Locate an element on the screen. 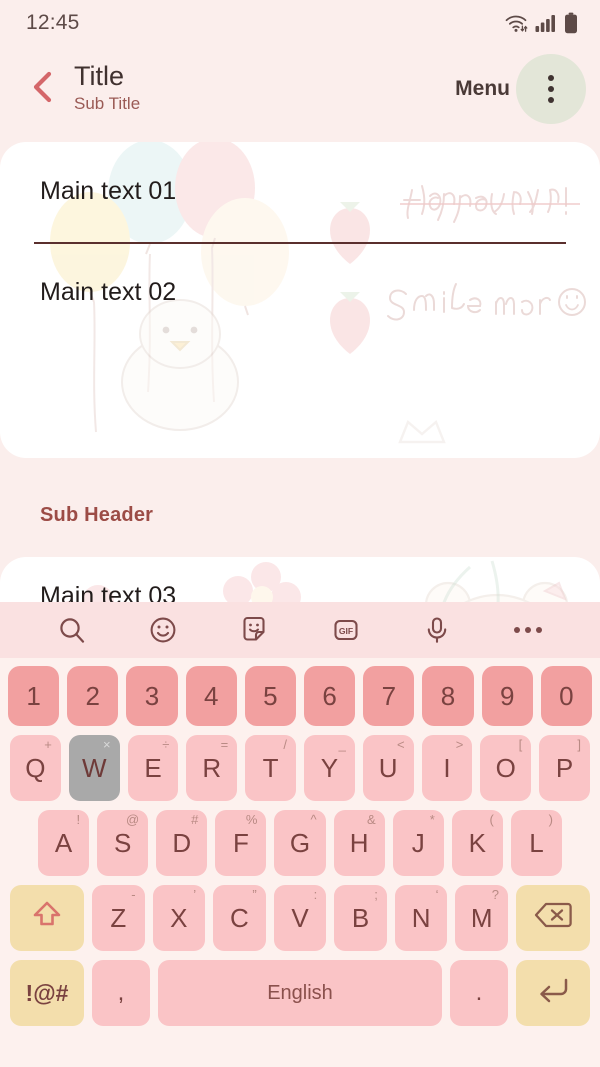 The height and width of the screenshot is (1067, 600). shift-arrow-icon is located at coordinates (47, 918).